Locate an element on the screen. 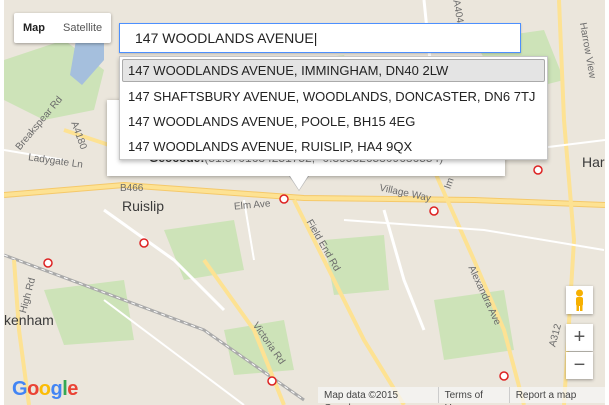  zoom-out-button: − is located at coordinates (579, 365).